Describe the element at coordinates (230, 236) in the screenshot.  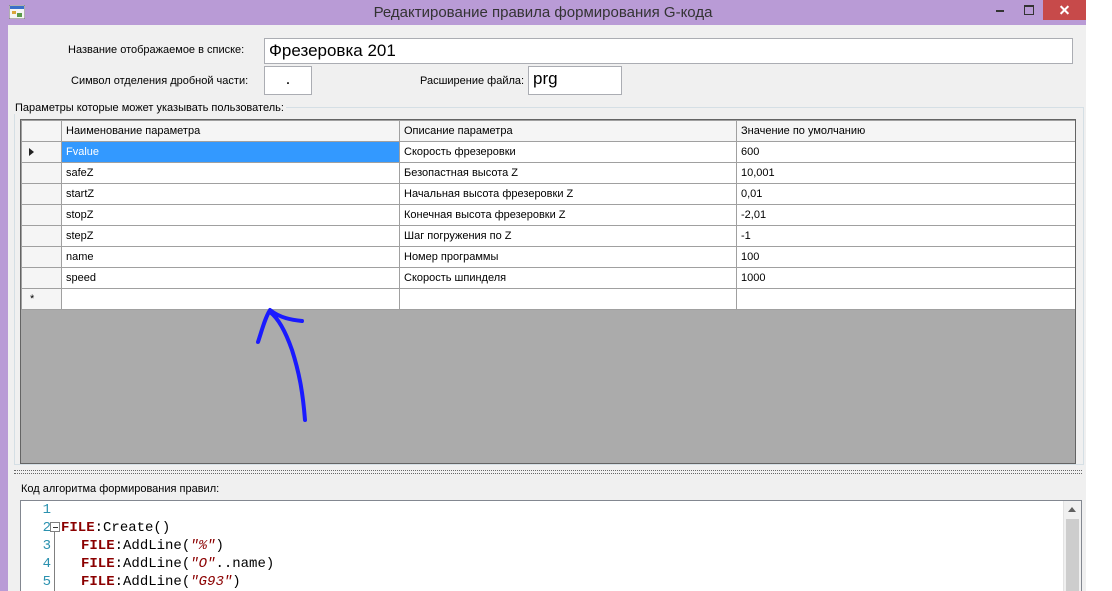
I see `param-name-cell: stepZ` at that location.